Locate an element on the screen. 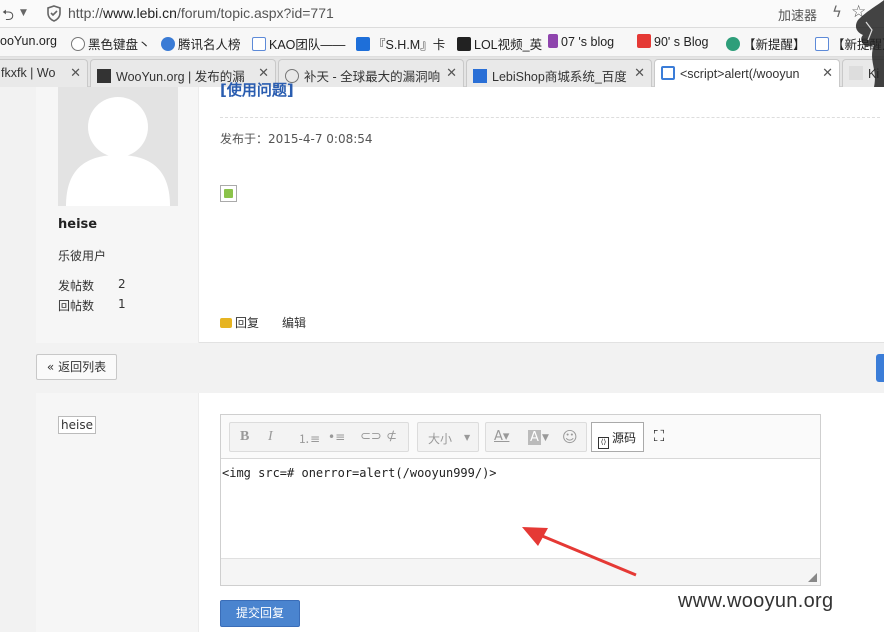 This screenshot has height=632, width=884. bolt-icon: ϟ is located at coordinates (837, 12).